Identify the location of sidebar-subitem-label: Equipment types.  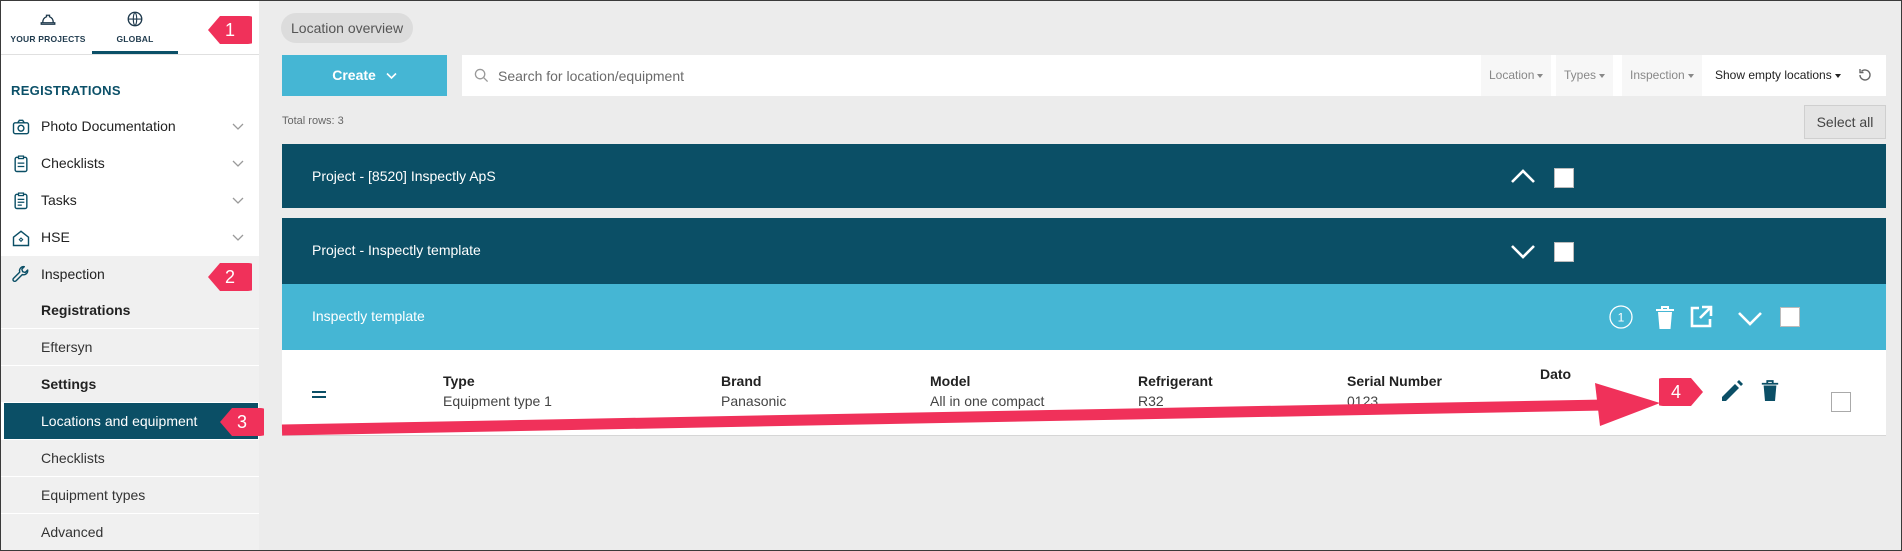
(93, 495).